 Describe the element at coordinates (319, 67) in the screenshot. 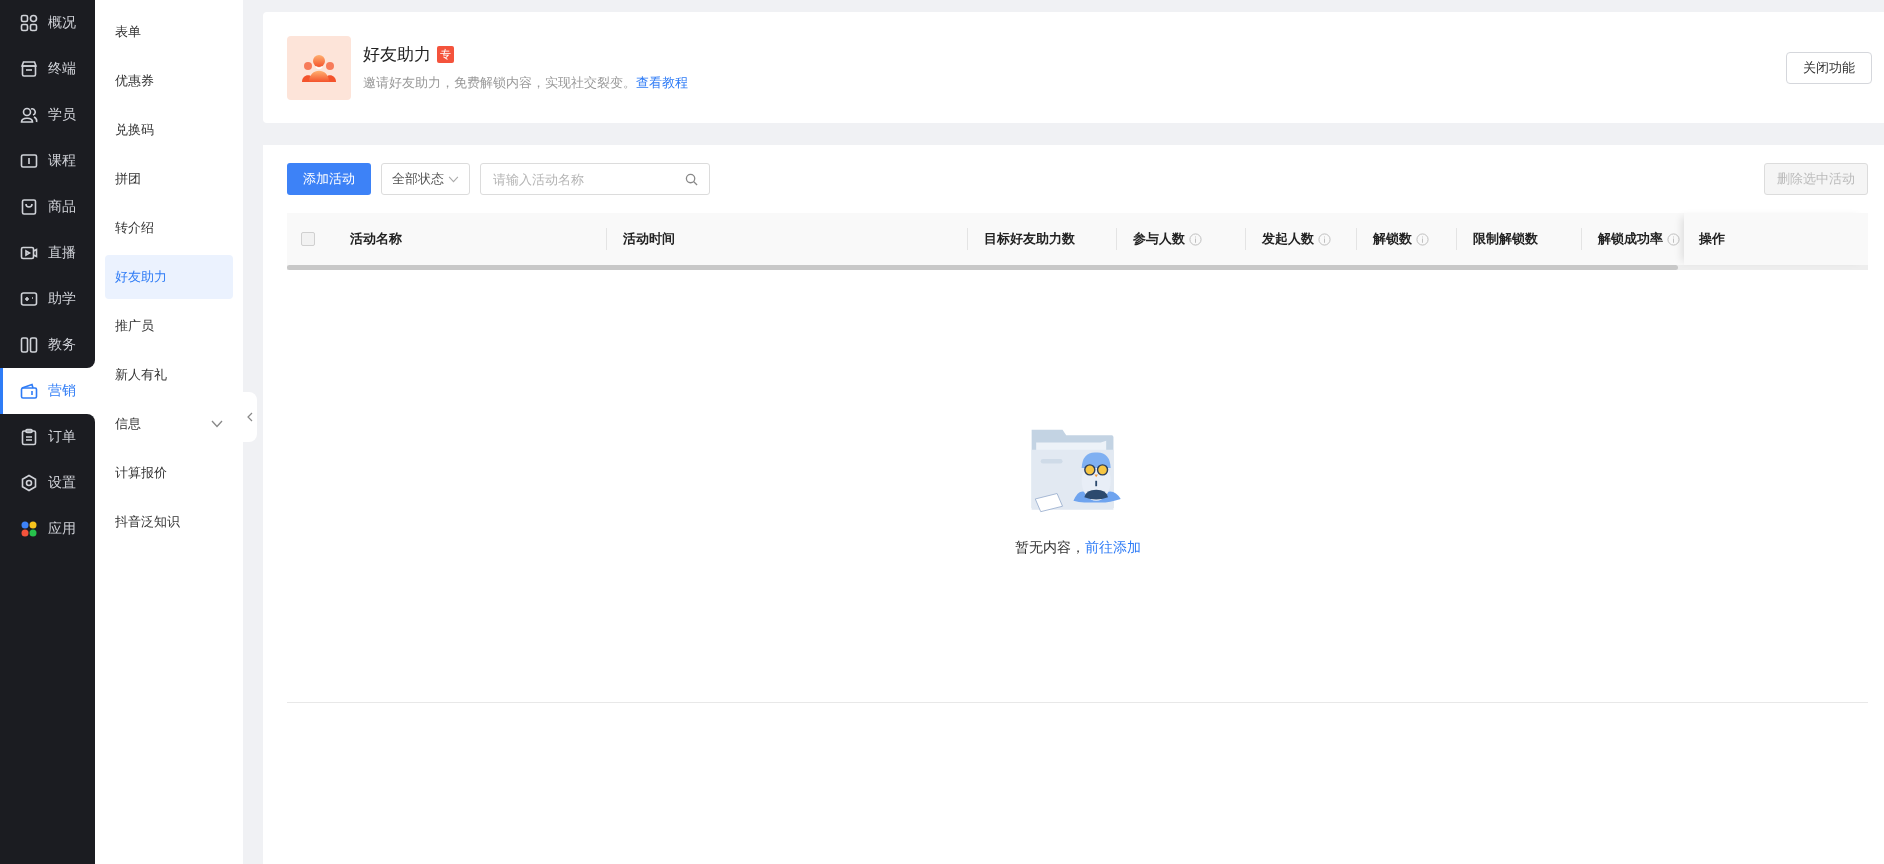

I see `people-group-icon` at that location.